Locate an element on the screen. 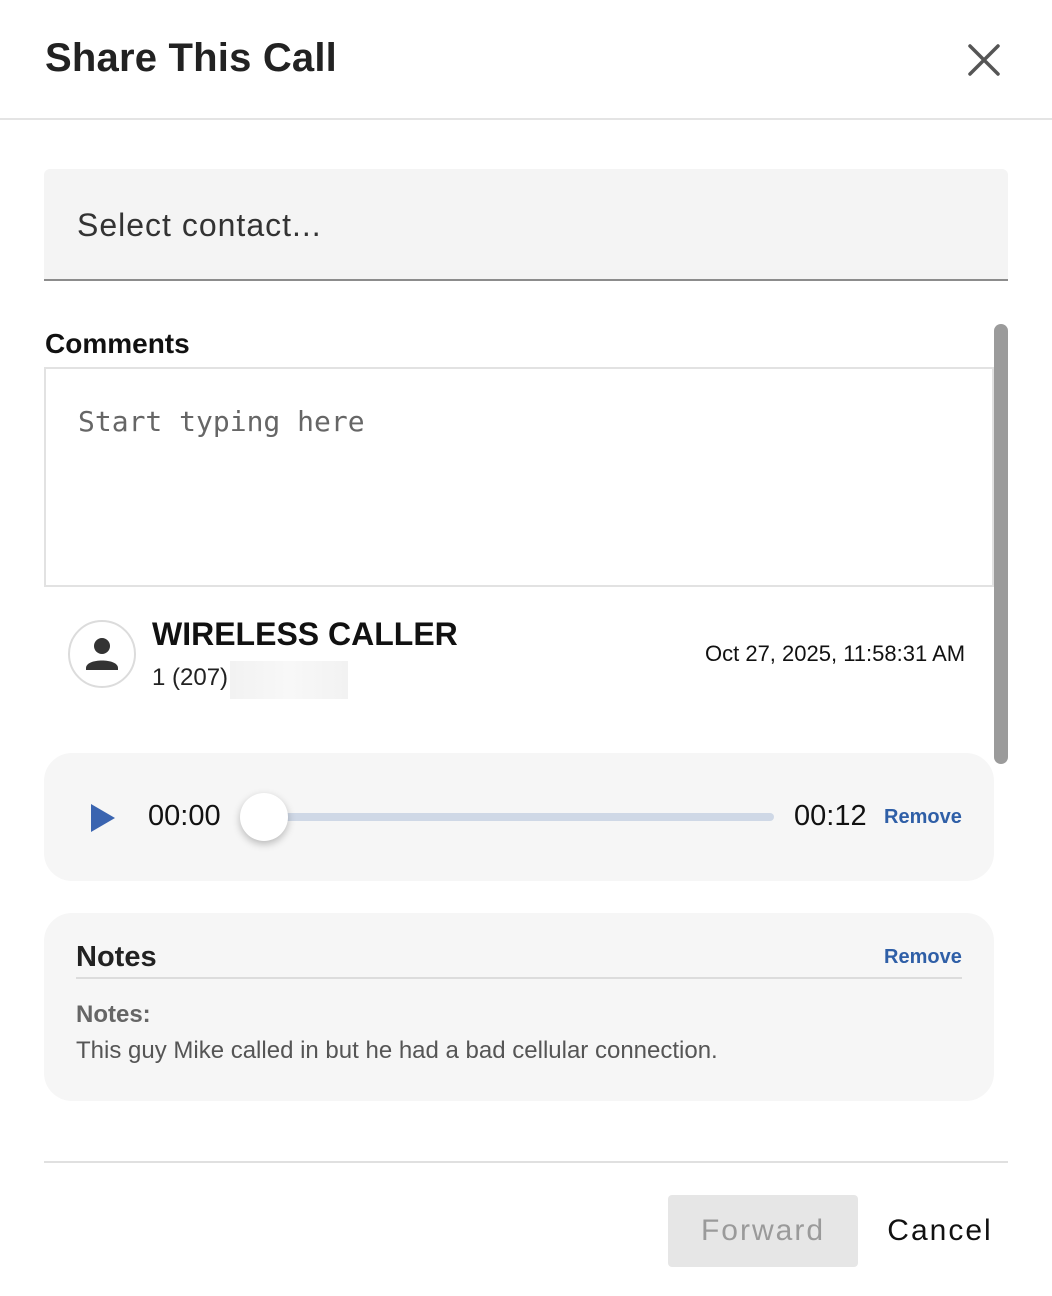 The width and height of the screenshot is (1052, 1296). person-icon is located at coordinates (102, 654).